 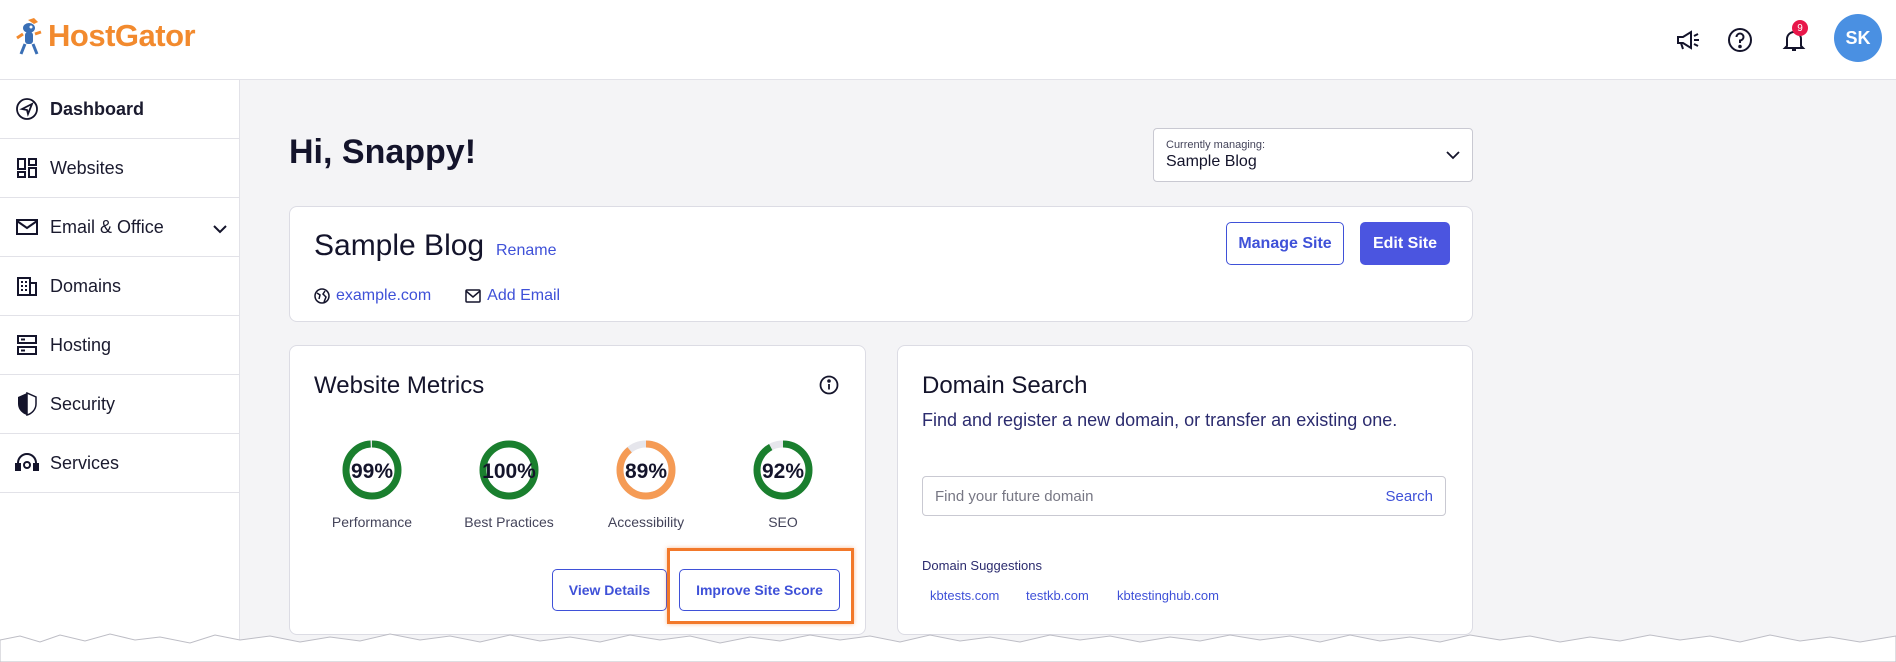 I want to click on bell-icon: 9, so click(x=1794, y=39).